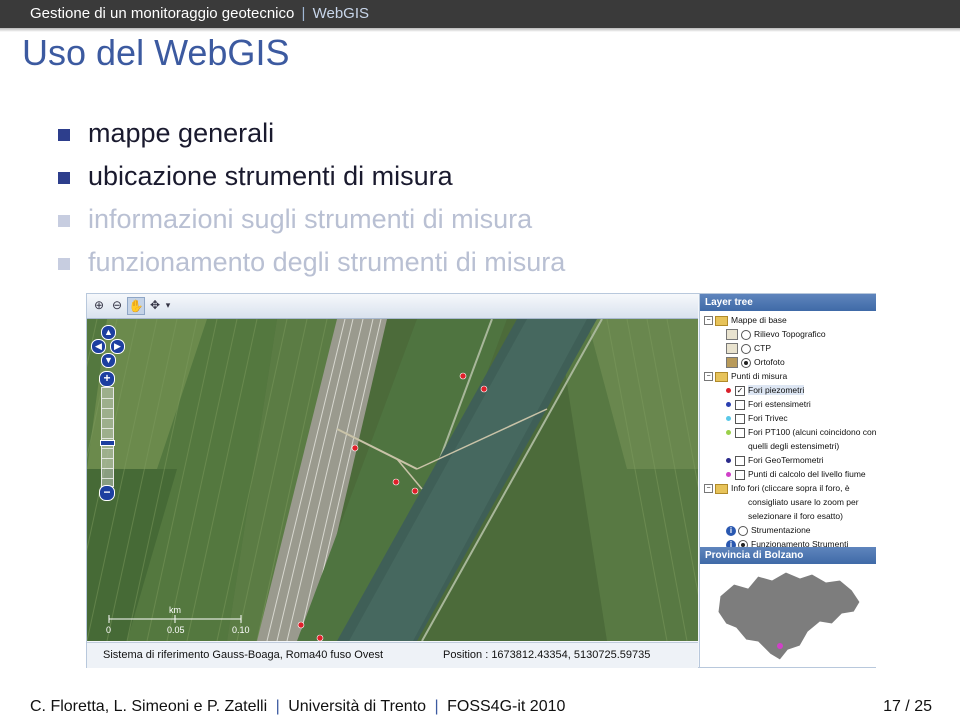  I want to click on bullet-item: ubicazione strumenti di misura, so click(311, 182).